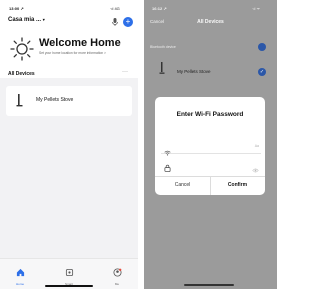 This screenshot has height=289, width=320. Describe the element at coordinates (20, 272) in the screenshot. I see `home-icon` at that location.